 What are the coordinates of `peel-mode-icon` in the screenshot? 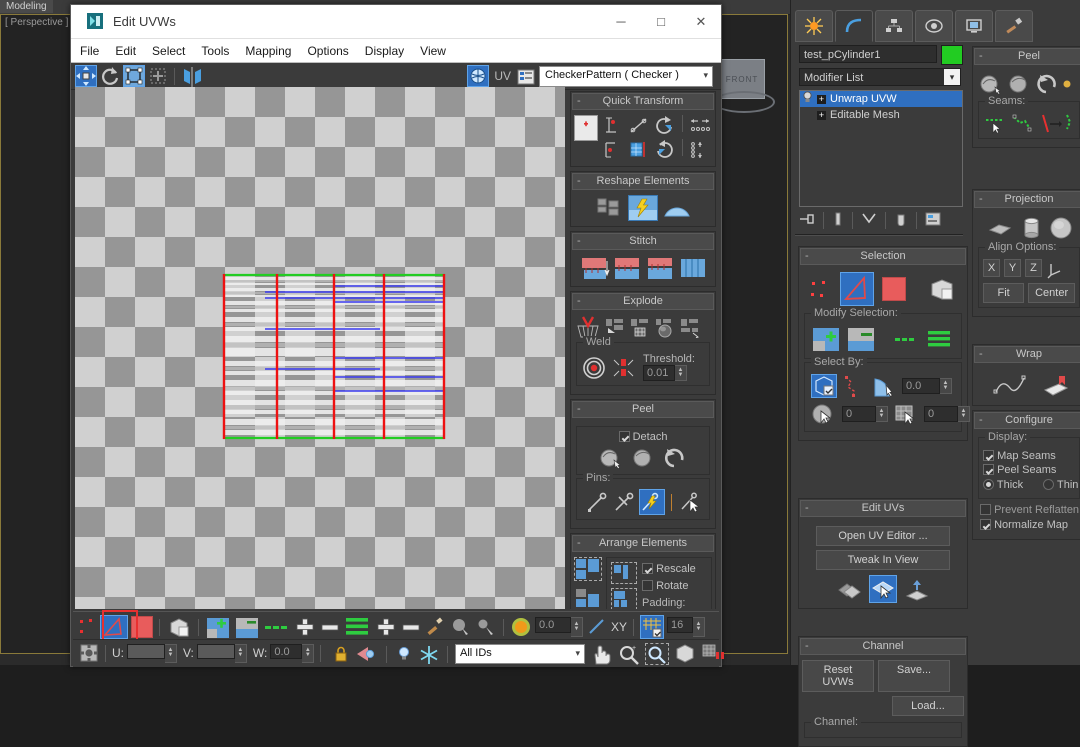 It's located at (1018, 83).